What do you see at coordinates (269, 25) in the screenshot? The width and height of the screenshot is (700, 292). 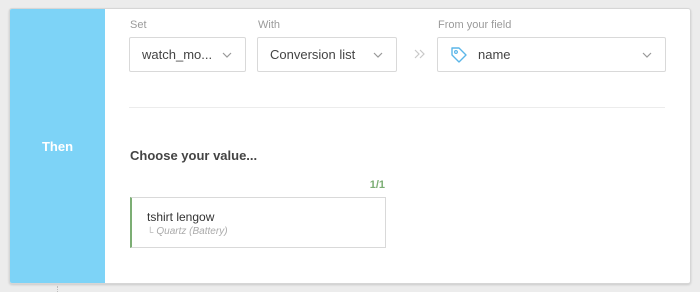 I see `with-label: With` at bounding box center [269, 25].